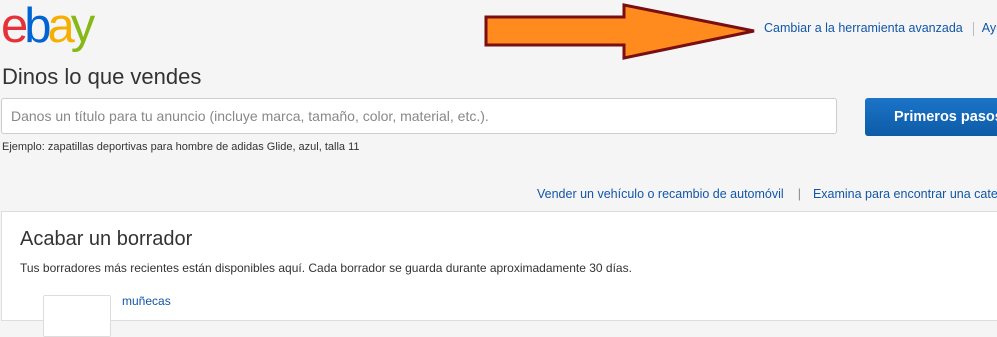 The width and height of the screenshot is (997, 337). What do you see at coordinates (82, 26) in the screenshot?
I see `logo-letter-y: y` at bounding box center [82, 26].